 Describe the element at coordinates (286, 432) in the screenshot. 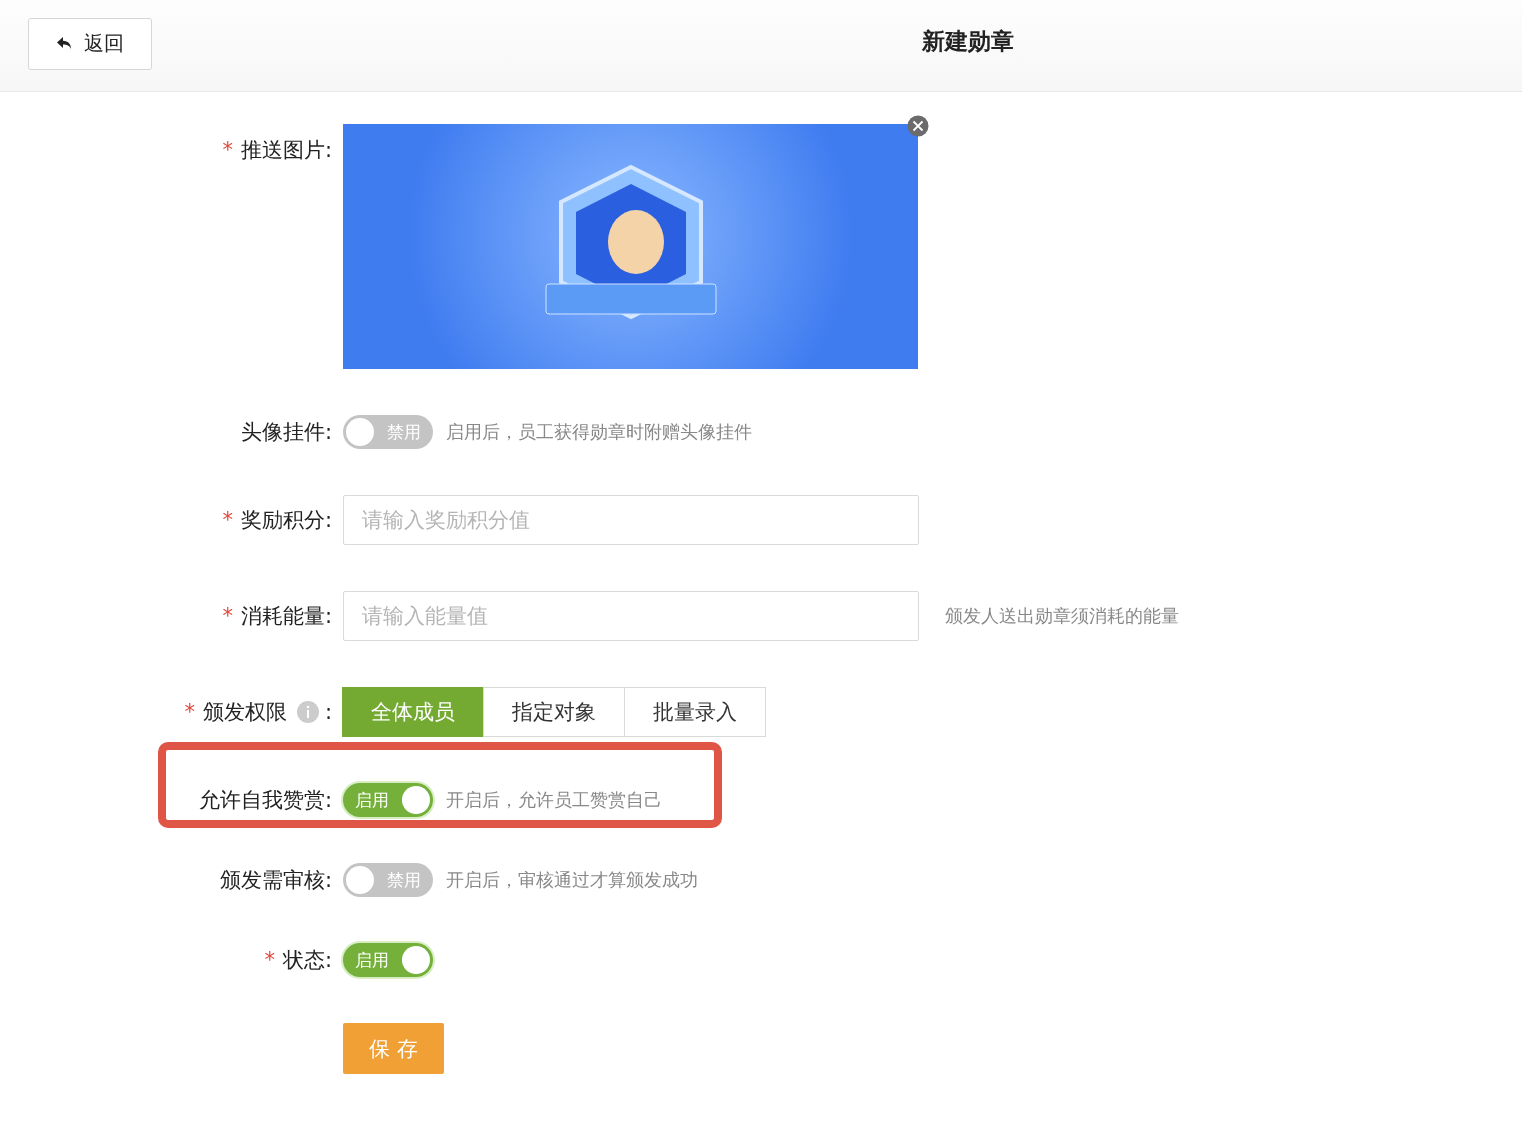

I see `field-label: 头像挂件:` at that location.